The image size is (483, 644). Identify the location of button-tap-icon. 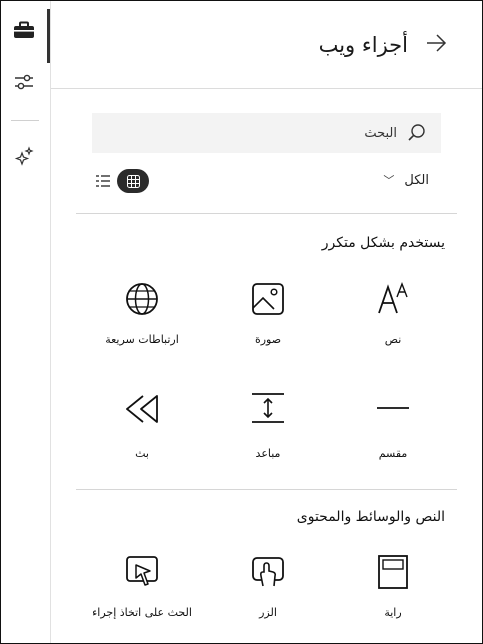
(268, 572).